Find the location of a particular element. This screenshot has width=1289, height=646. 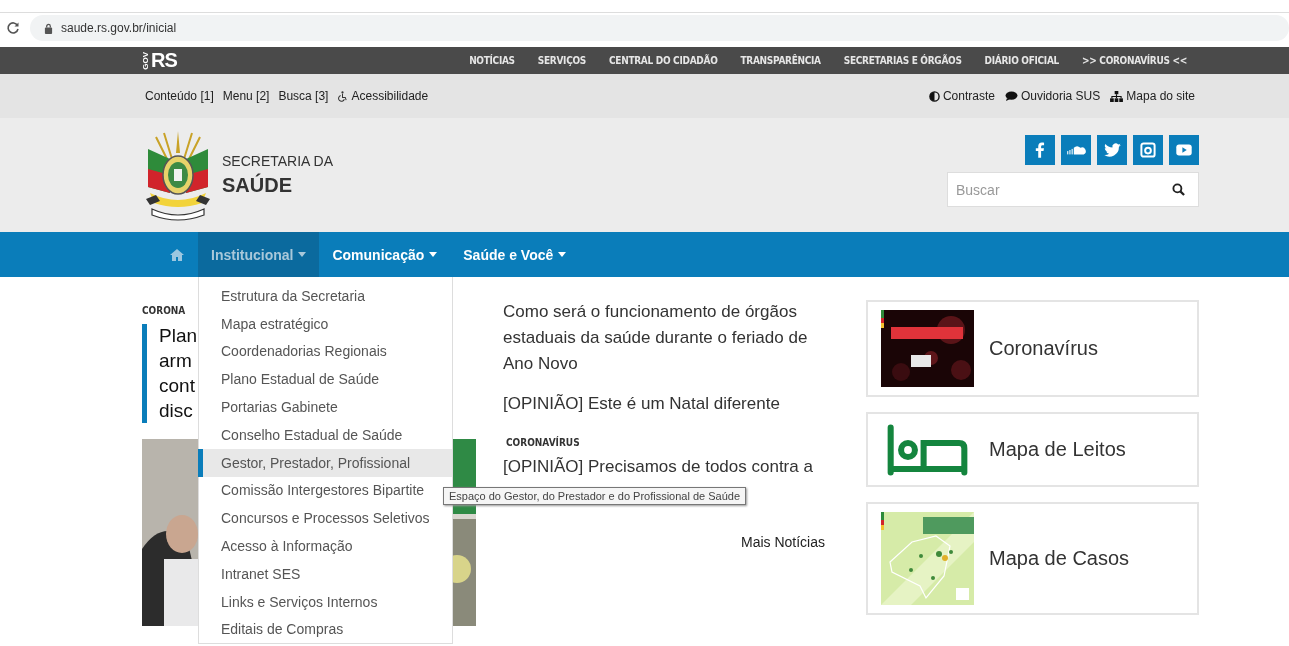

reload-icon is located at coordinates (13, 28).